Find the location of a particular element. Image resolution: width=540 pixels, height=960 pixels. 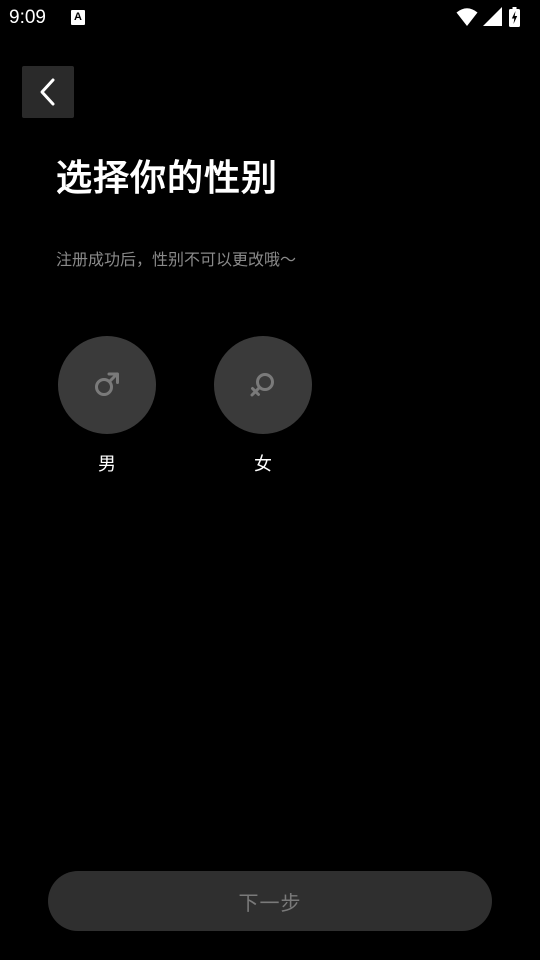

battery-charging-icon is located at coordinates (514, 17).